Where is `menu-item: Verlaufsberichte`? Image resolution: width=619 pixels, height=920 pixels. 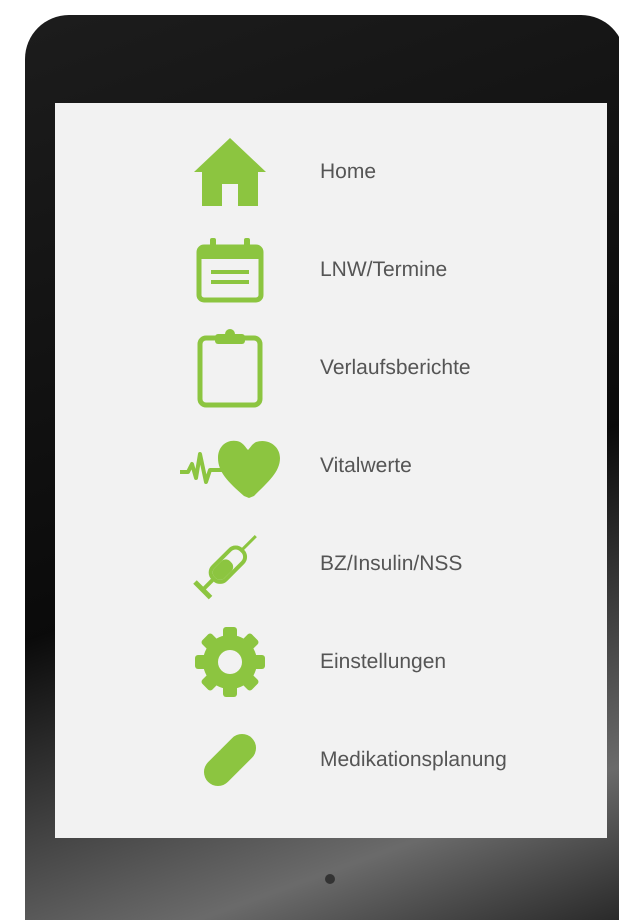 menu-item: Verlaufsberichte is located at coordinates (395, 368).